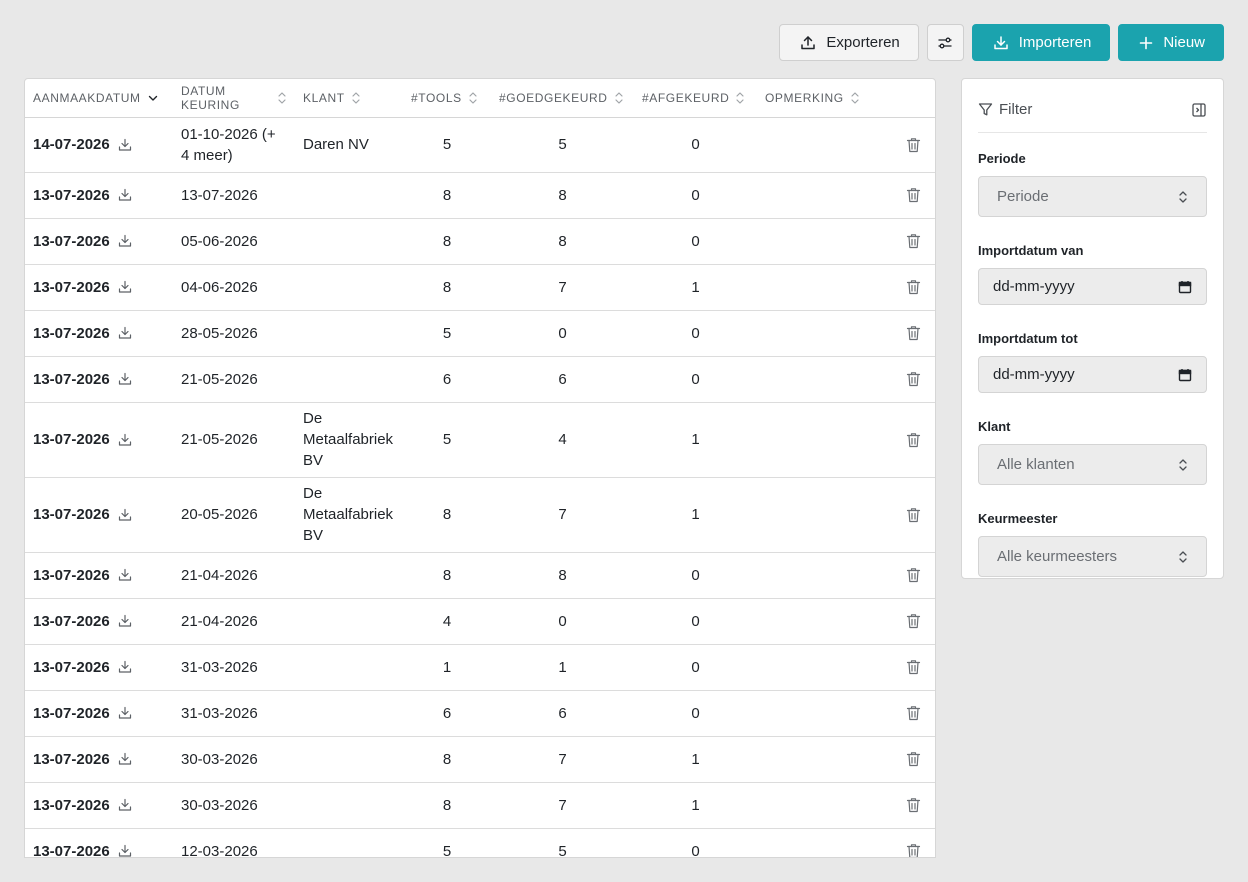 This screenshot has width=1248, height=882. I want to click on settings-button, so click(945, 42).